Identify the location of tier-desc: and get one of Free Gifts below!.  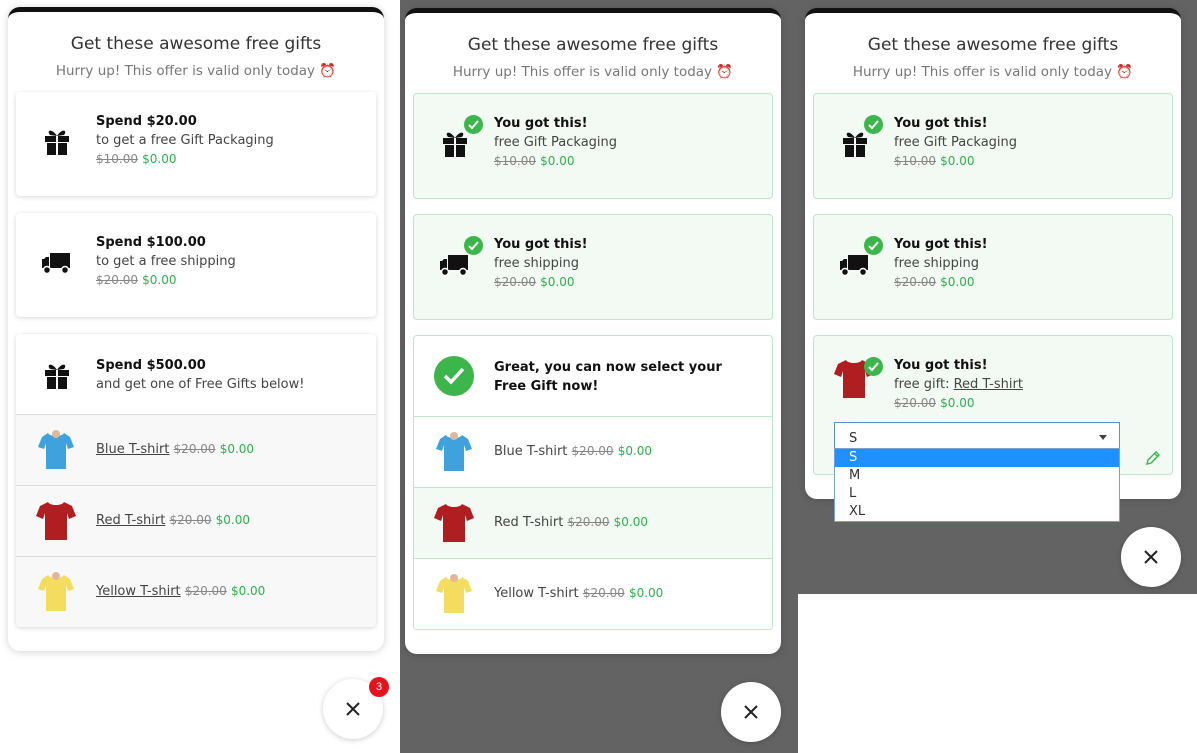
(200, 384).